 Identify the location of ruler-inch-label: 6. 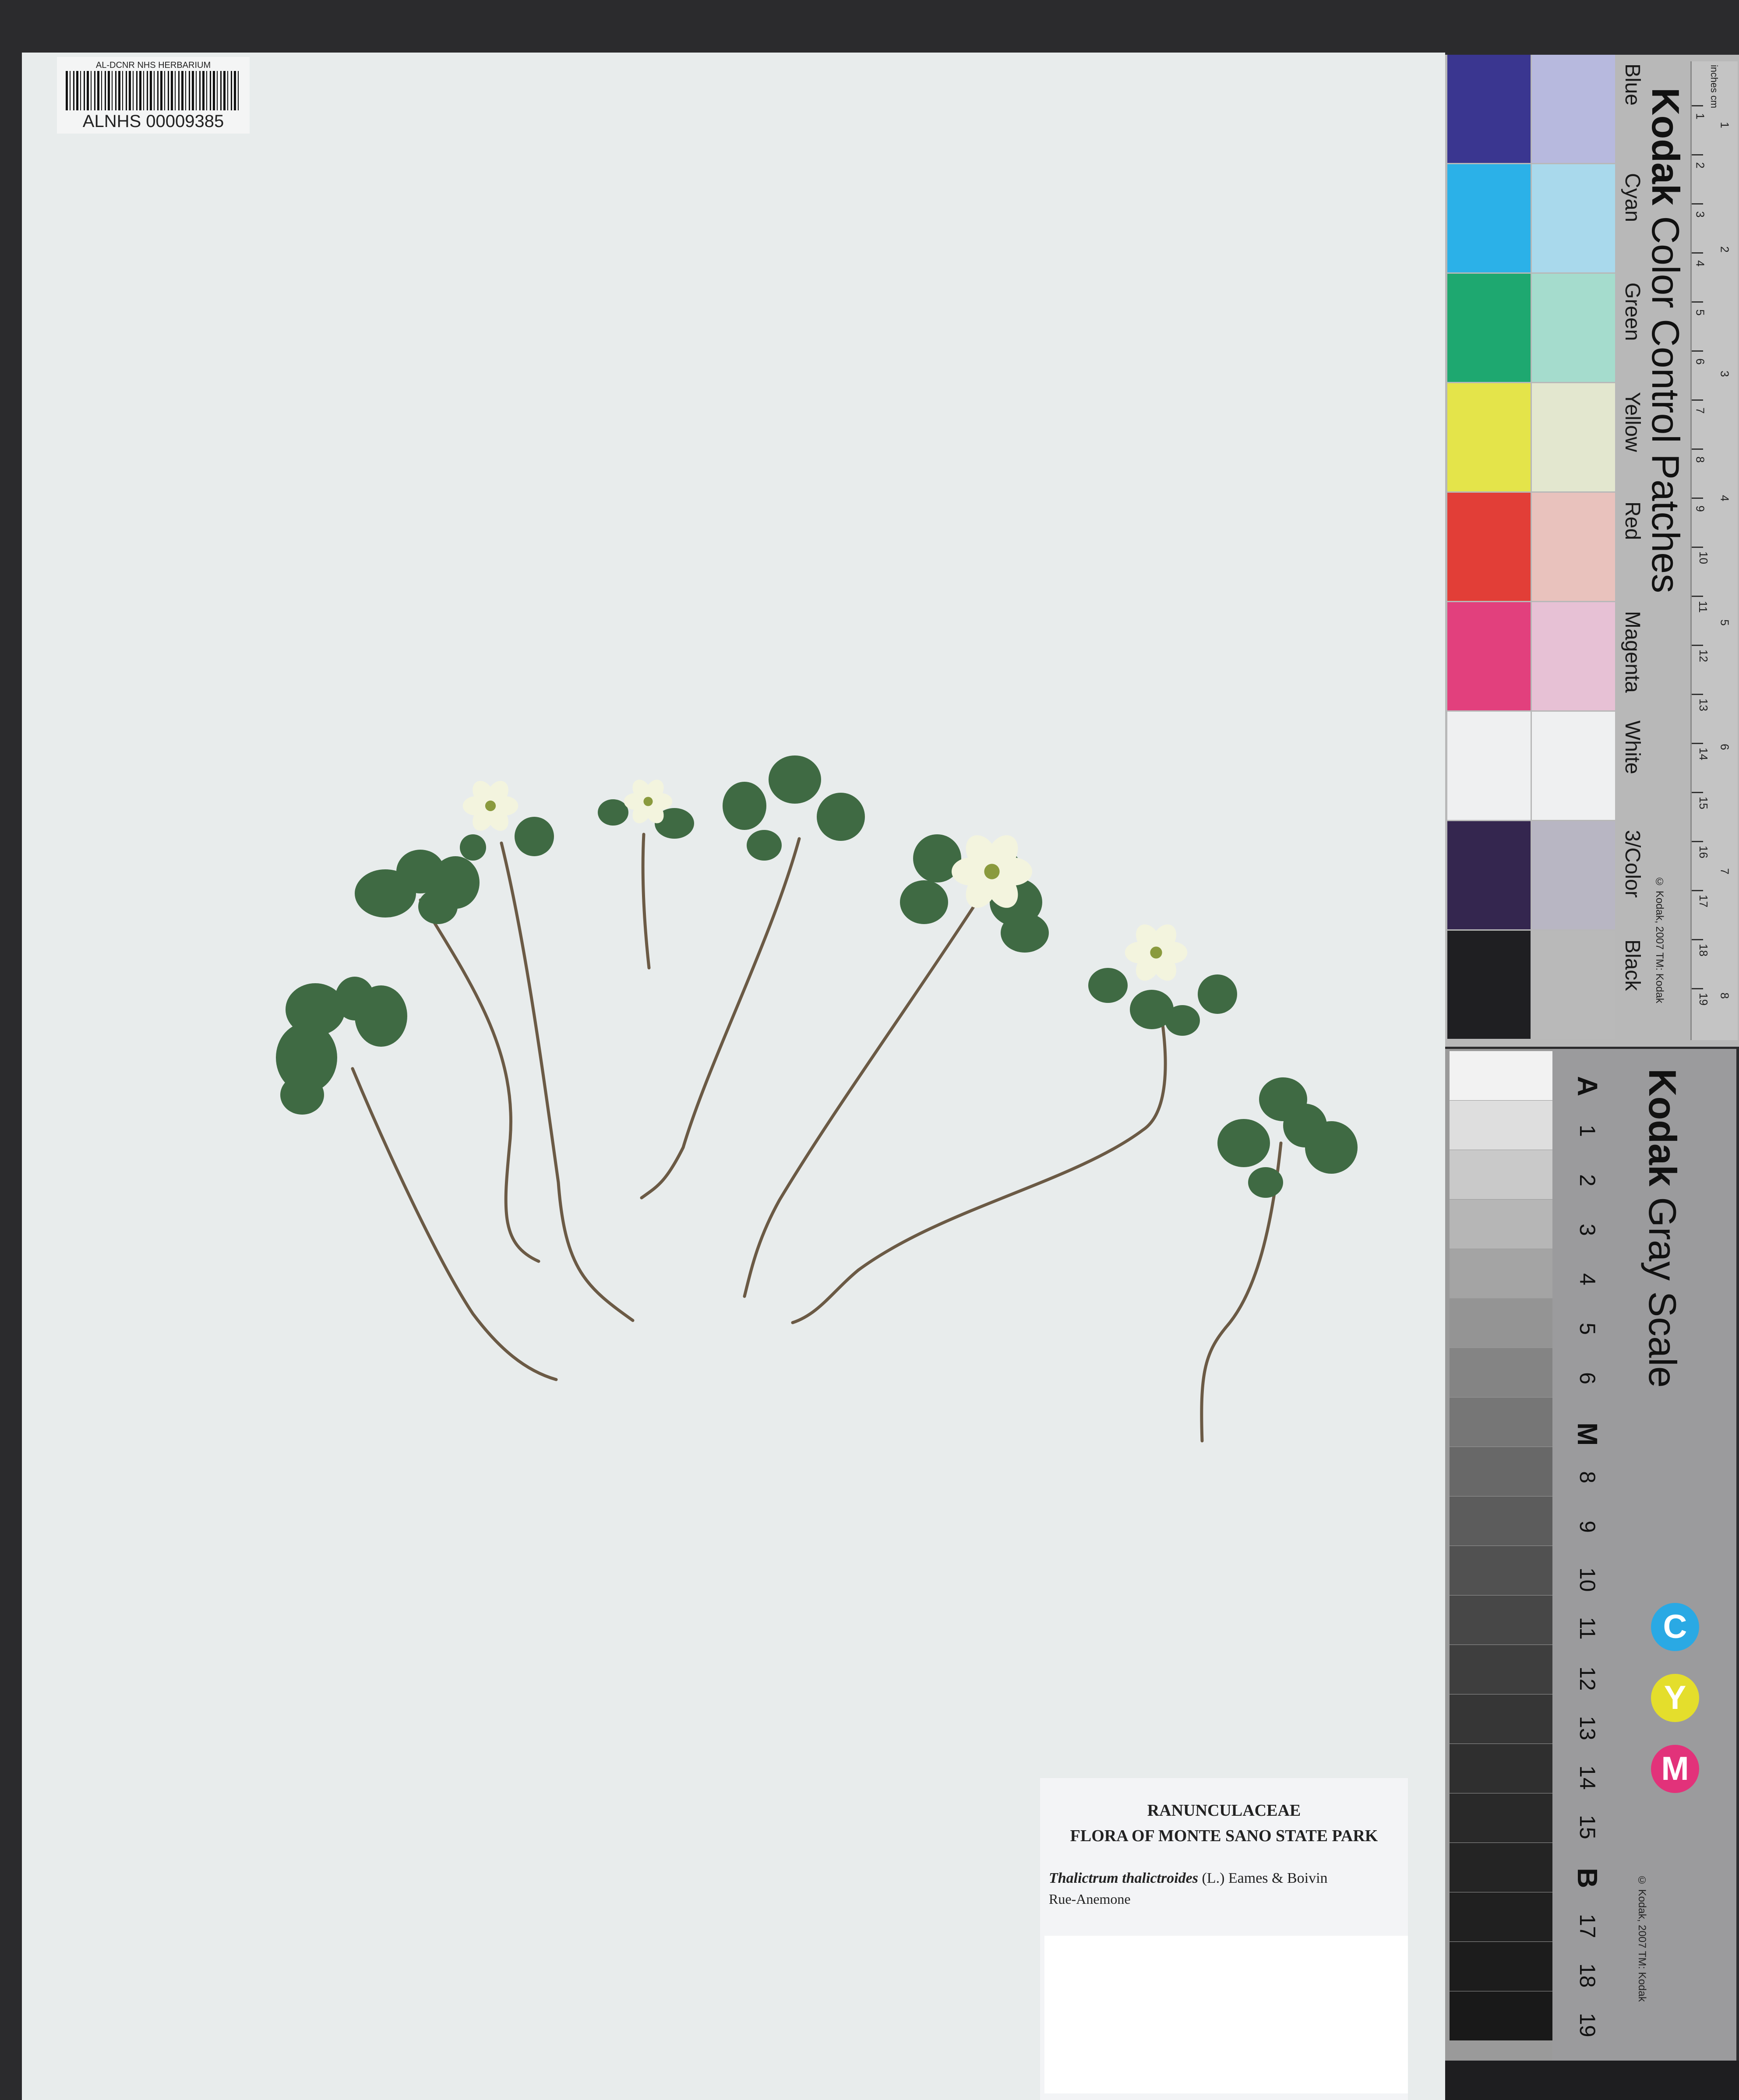
(1725, 747).